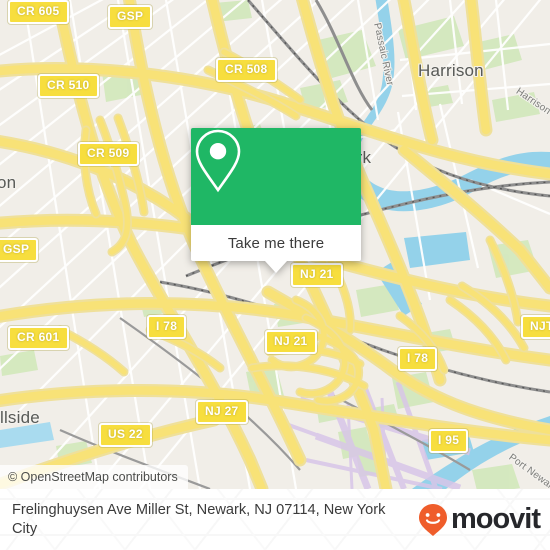 This screenshot has width=550, height=550. I want to click on highway-shield-nj-21-south: NJ 21, so click(291, 342).